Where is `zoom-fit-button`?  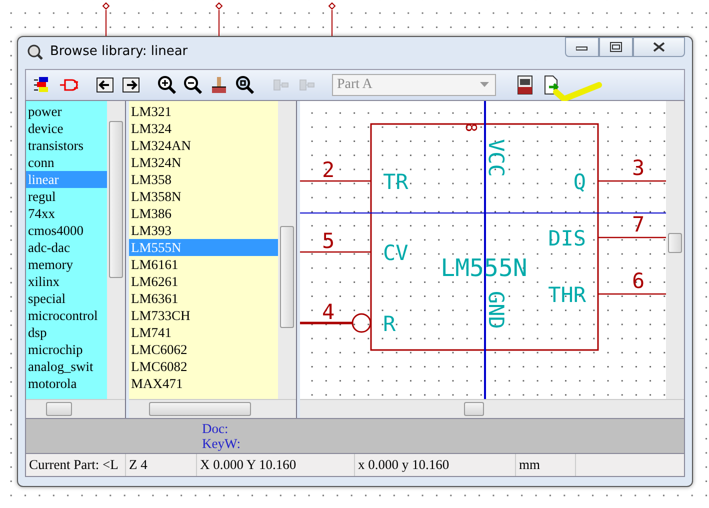
zoom-fit-button is located at coordinates (245, 85).